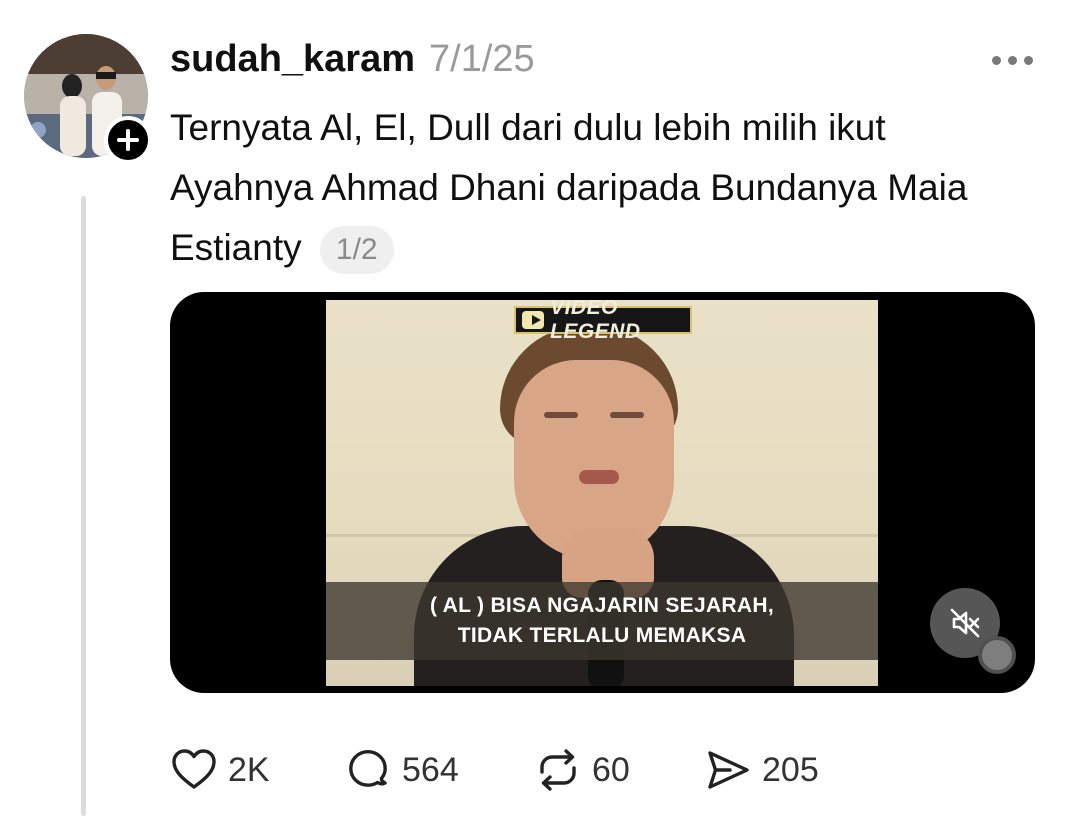 The height and width of the screenshot is (827, 1080). I want to click on reply-count: 564, so click(430, 769).